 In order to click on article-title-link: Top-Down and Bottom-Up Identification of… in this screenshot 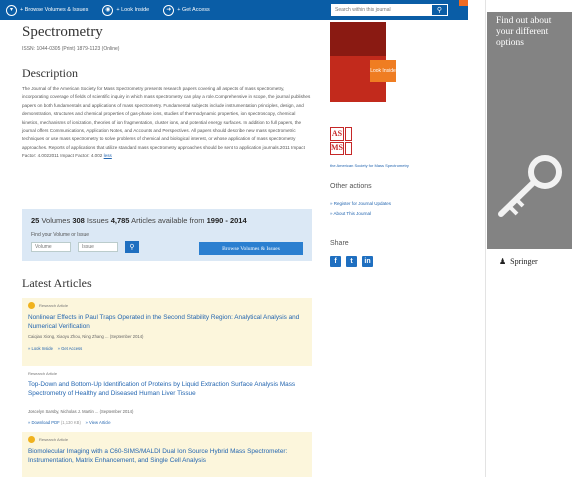, I will do `click(168, 389)`.